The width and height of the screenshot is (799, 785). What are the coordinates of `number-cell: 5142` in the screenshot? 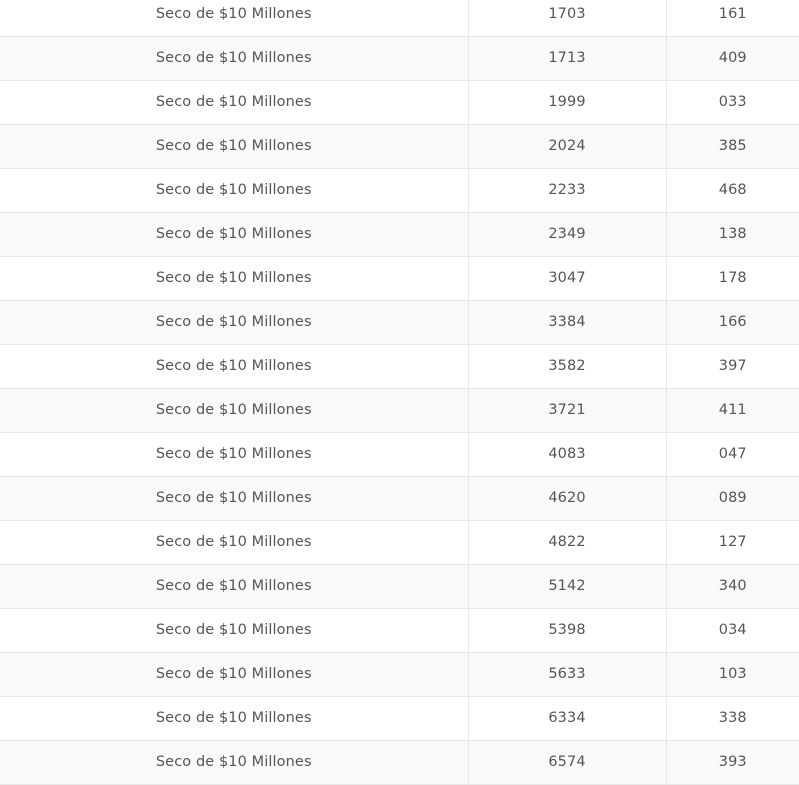 It's located at (567, 586).